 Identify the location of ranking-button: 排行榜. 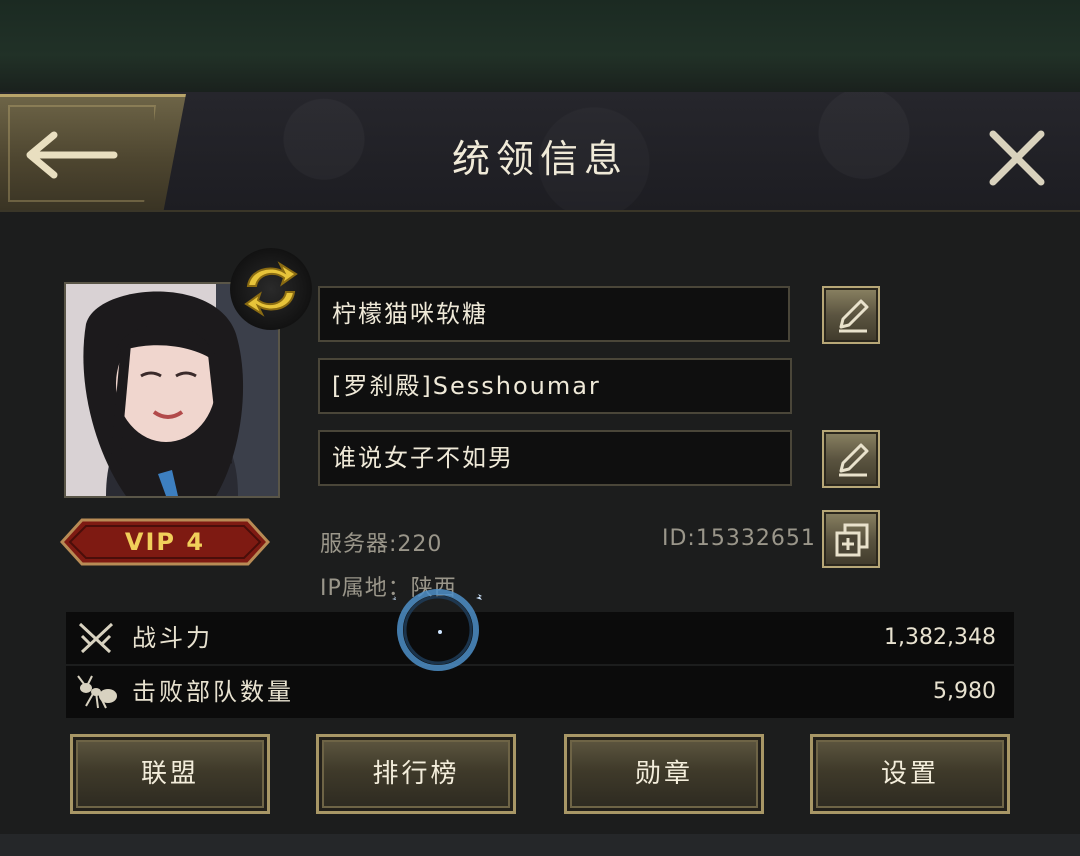
(416, 774).